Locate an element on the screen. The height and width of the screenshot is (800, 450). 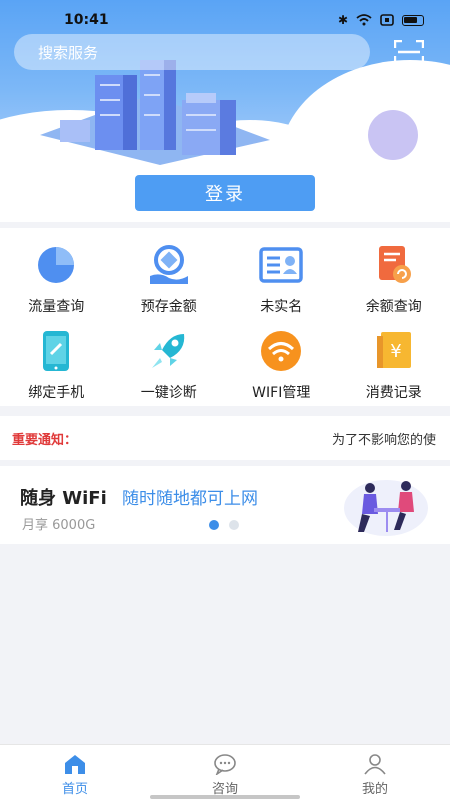
carousel-dot-active is located at coordinates (214, 525).